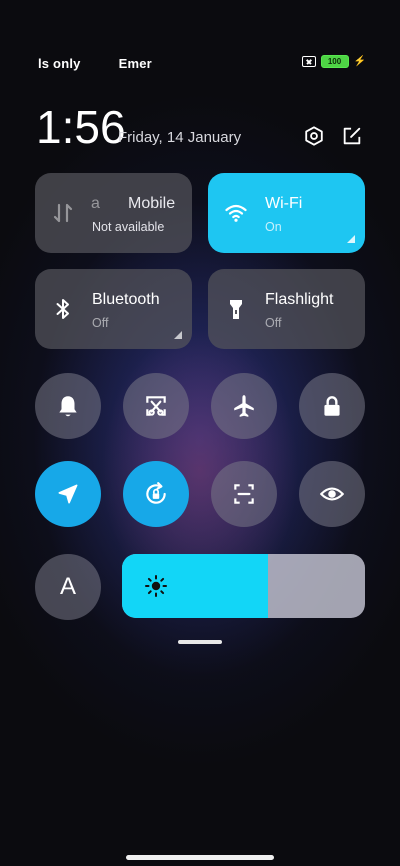 Image resolution: width=400 pixels, height=866 pixels. I want to click on sun-icon, so click(156, 586).